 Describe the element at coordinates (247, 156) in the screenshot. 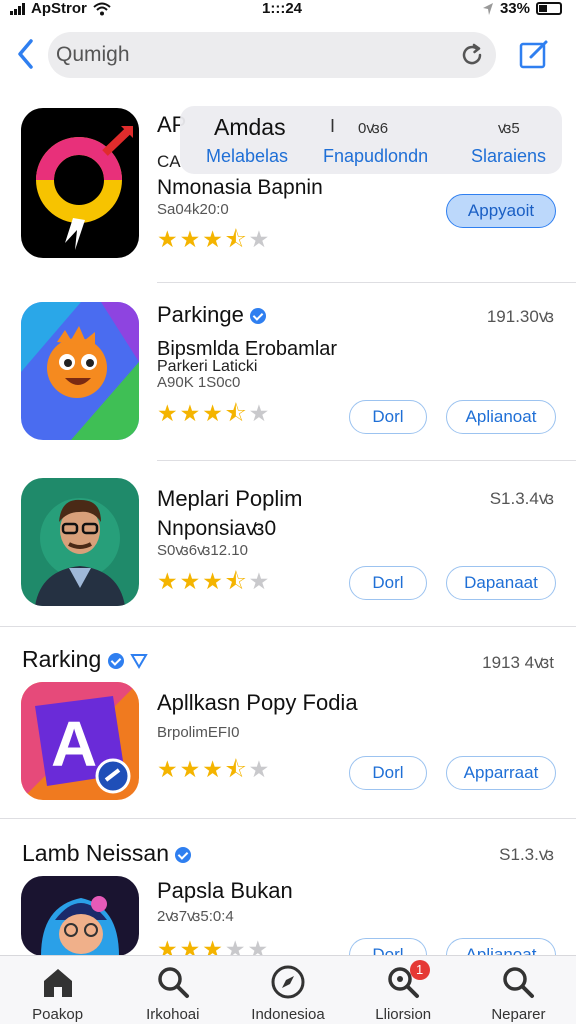

I see `dropdown-option-1: Melabelas` at that location.